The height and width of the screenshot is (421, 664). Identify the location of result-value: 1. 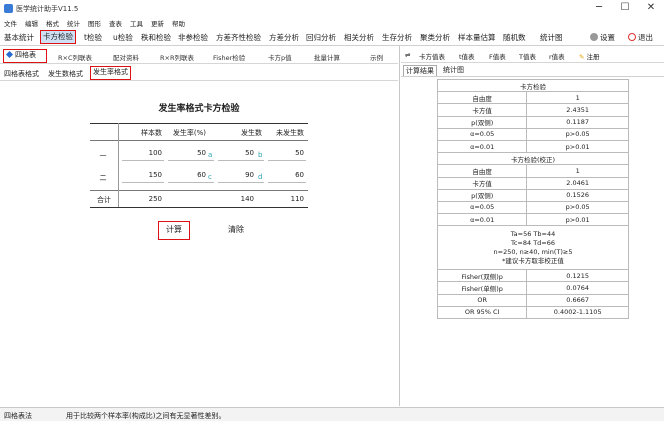
(577, 171).